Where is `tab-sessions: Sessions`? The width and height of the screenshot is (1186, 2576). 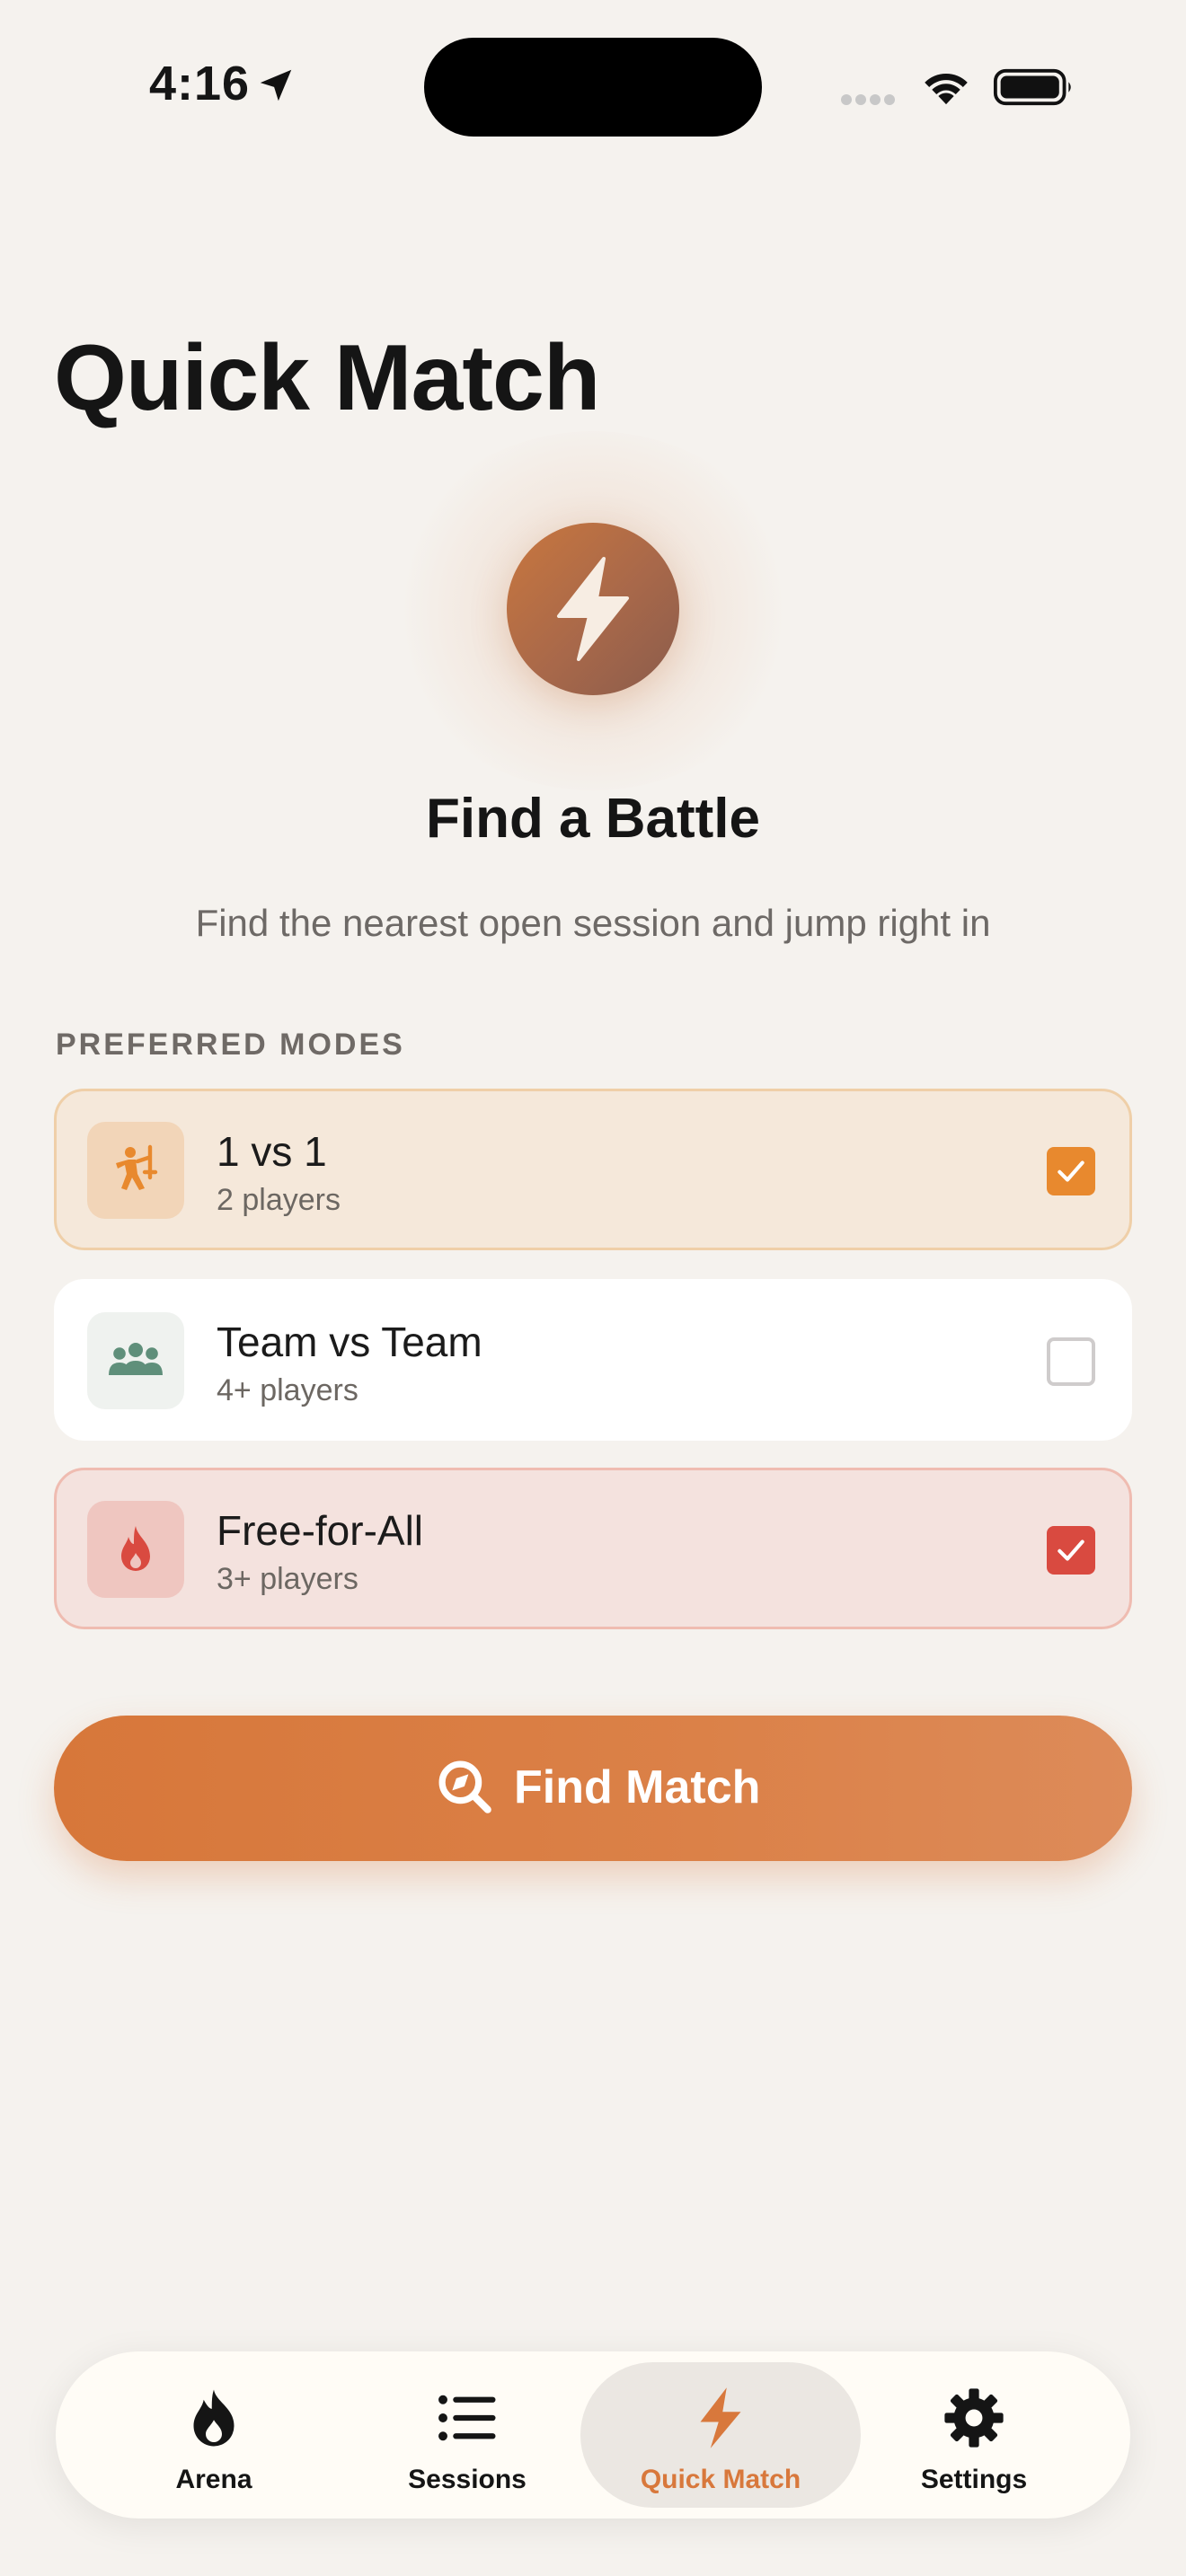
tab-sessions: Sessions is located at coordinates (467, 2435).